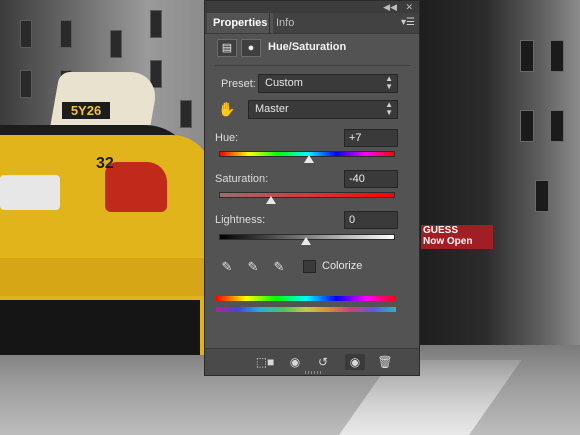 This screenshot has height=435, width=580. Describe the element at coordinates (306, 298) in the screenshot. I see `input-color-bar` at that location.